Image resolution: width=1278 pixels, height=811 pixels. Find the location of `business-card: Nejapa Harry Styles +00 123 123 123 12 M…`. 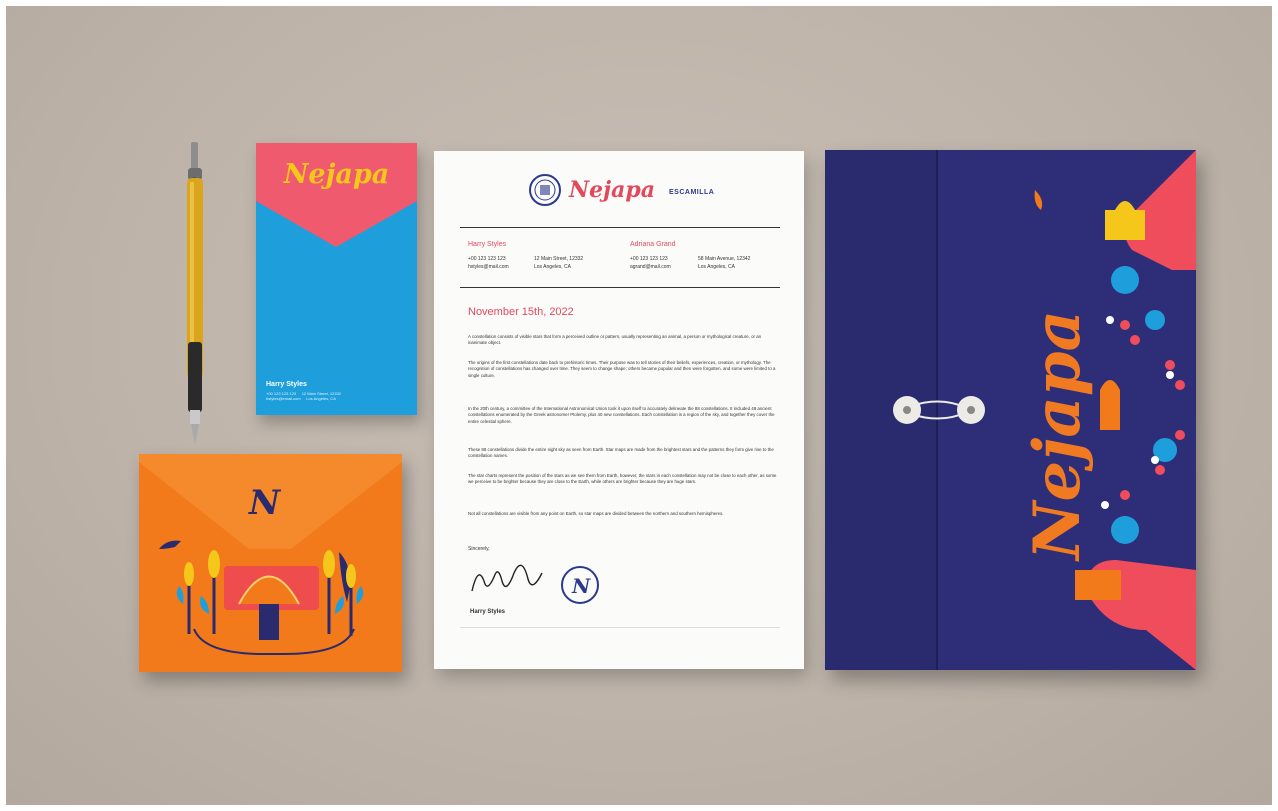

business-card: Nejapa Harry Styles +00 123 123 123 12 M… is located at coordinates (336, 279).